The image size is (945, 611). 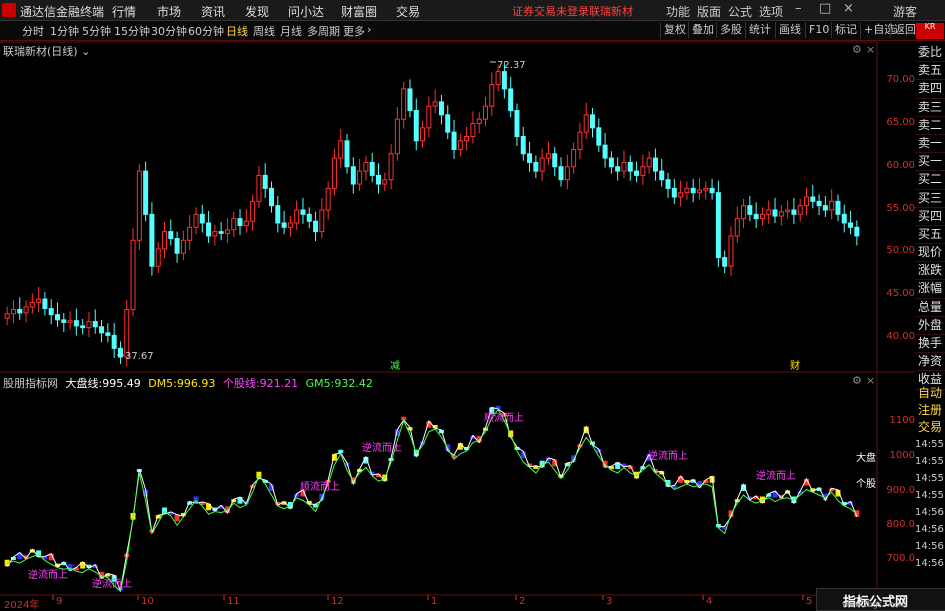 What do you see at coordinates (930, 71) in the screenshot?
I see `quote-row: 卖五` at bounding box center [930, 71].